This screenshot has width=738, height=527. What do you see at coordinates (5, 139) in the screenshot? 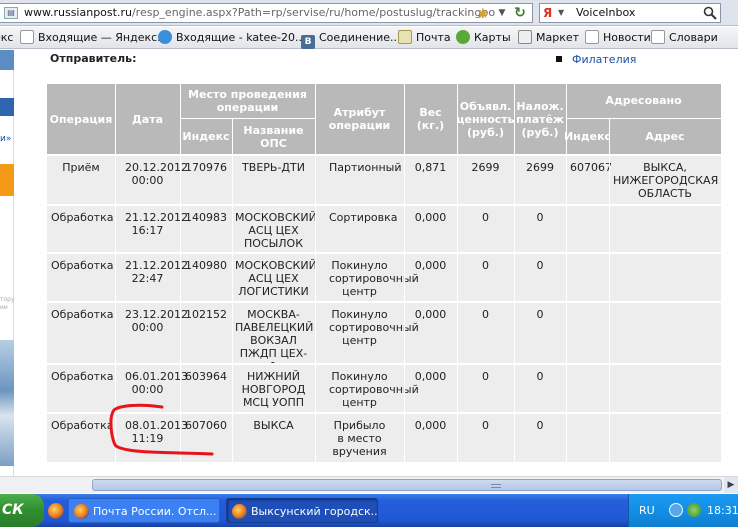
I see `sidebar-link: и»` at bounding box center [5, 139].